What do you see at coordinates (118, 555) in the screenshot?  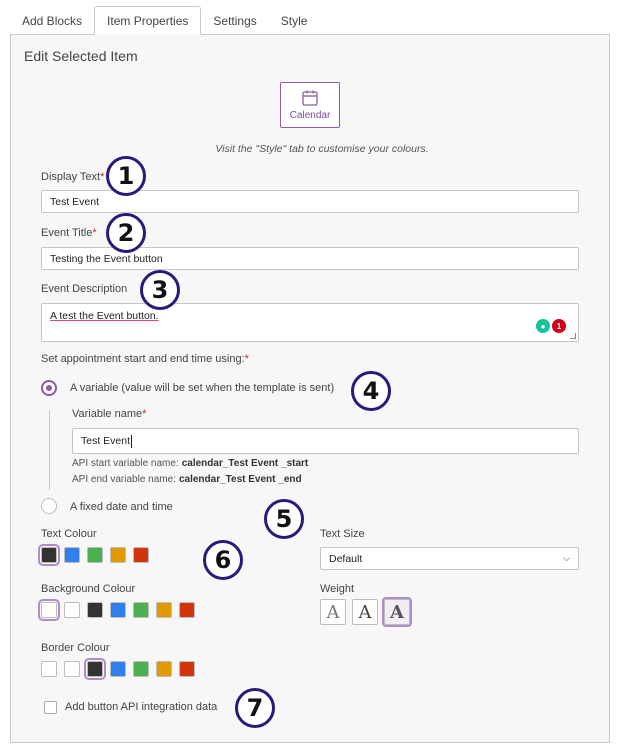 I see `text-colour-orange-swatch` at bounding box center [118, 555].